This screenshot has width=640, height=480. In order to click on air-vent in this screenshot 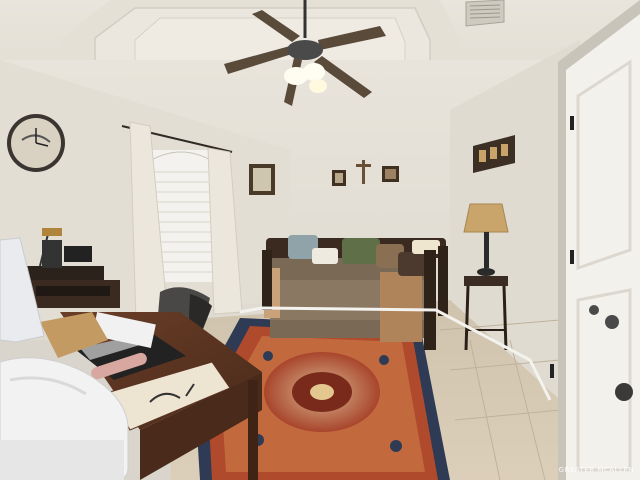, I will do `click(485, 13)`.